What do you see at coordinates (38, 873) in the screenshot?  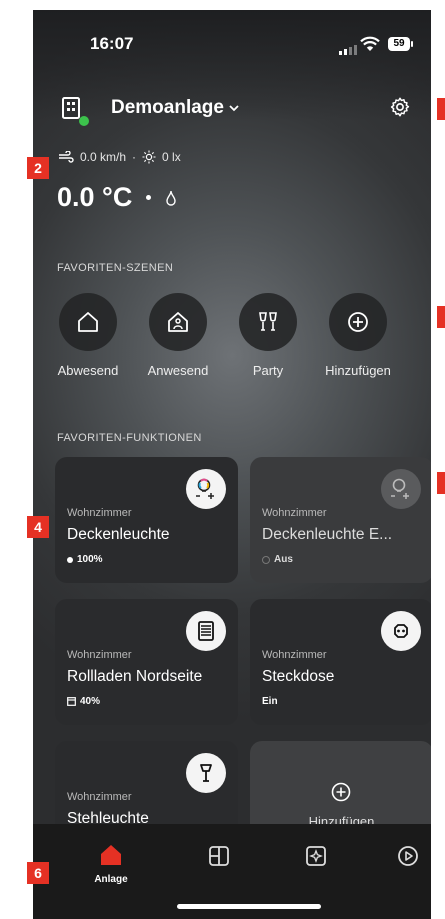 I see `annotation-marker-6: 6` at bounding box center [38, 873].